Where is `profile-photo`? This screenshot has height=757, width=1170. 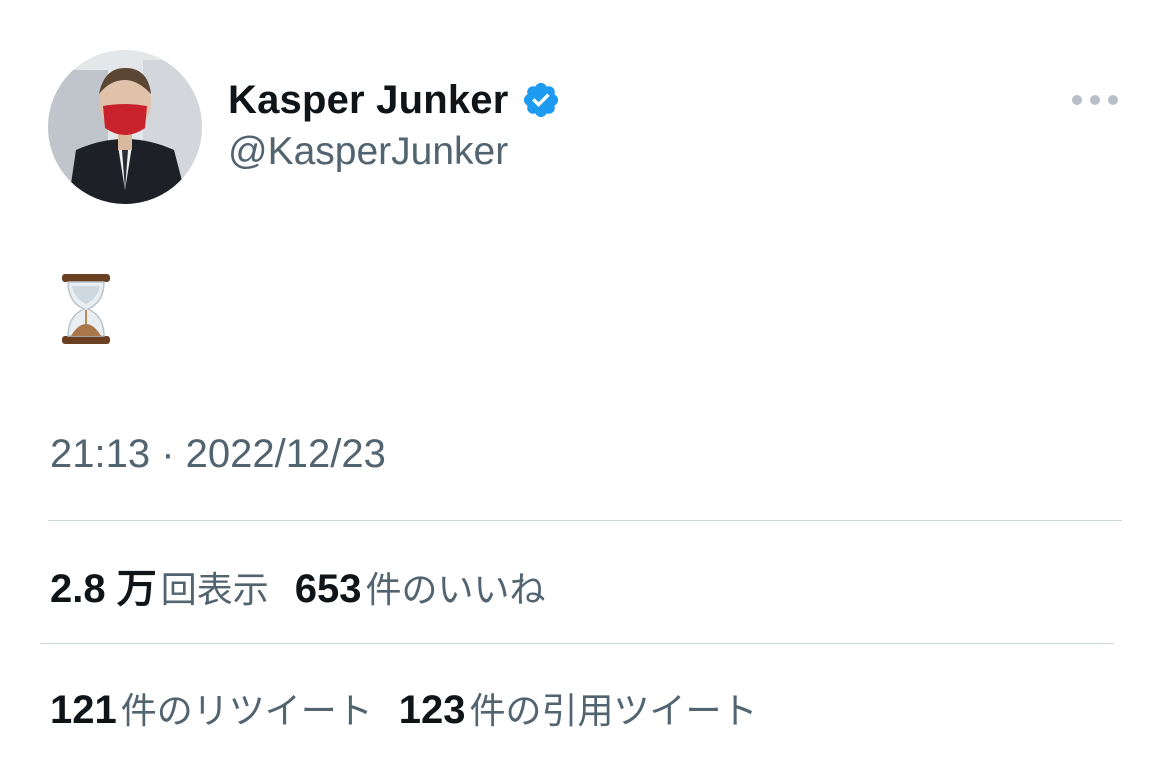 profile-photo is located at coordinates (125, 127).